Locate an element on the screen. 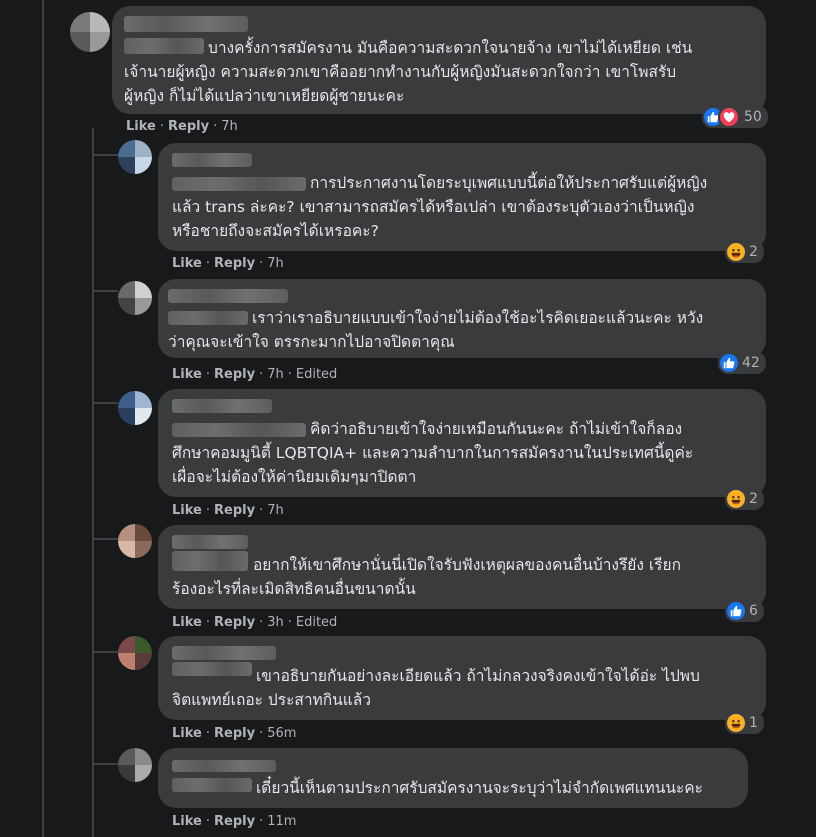  comment-actions: Like · Reply · 3h · Edited is located at coordinates (254, 622).